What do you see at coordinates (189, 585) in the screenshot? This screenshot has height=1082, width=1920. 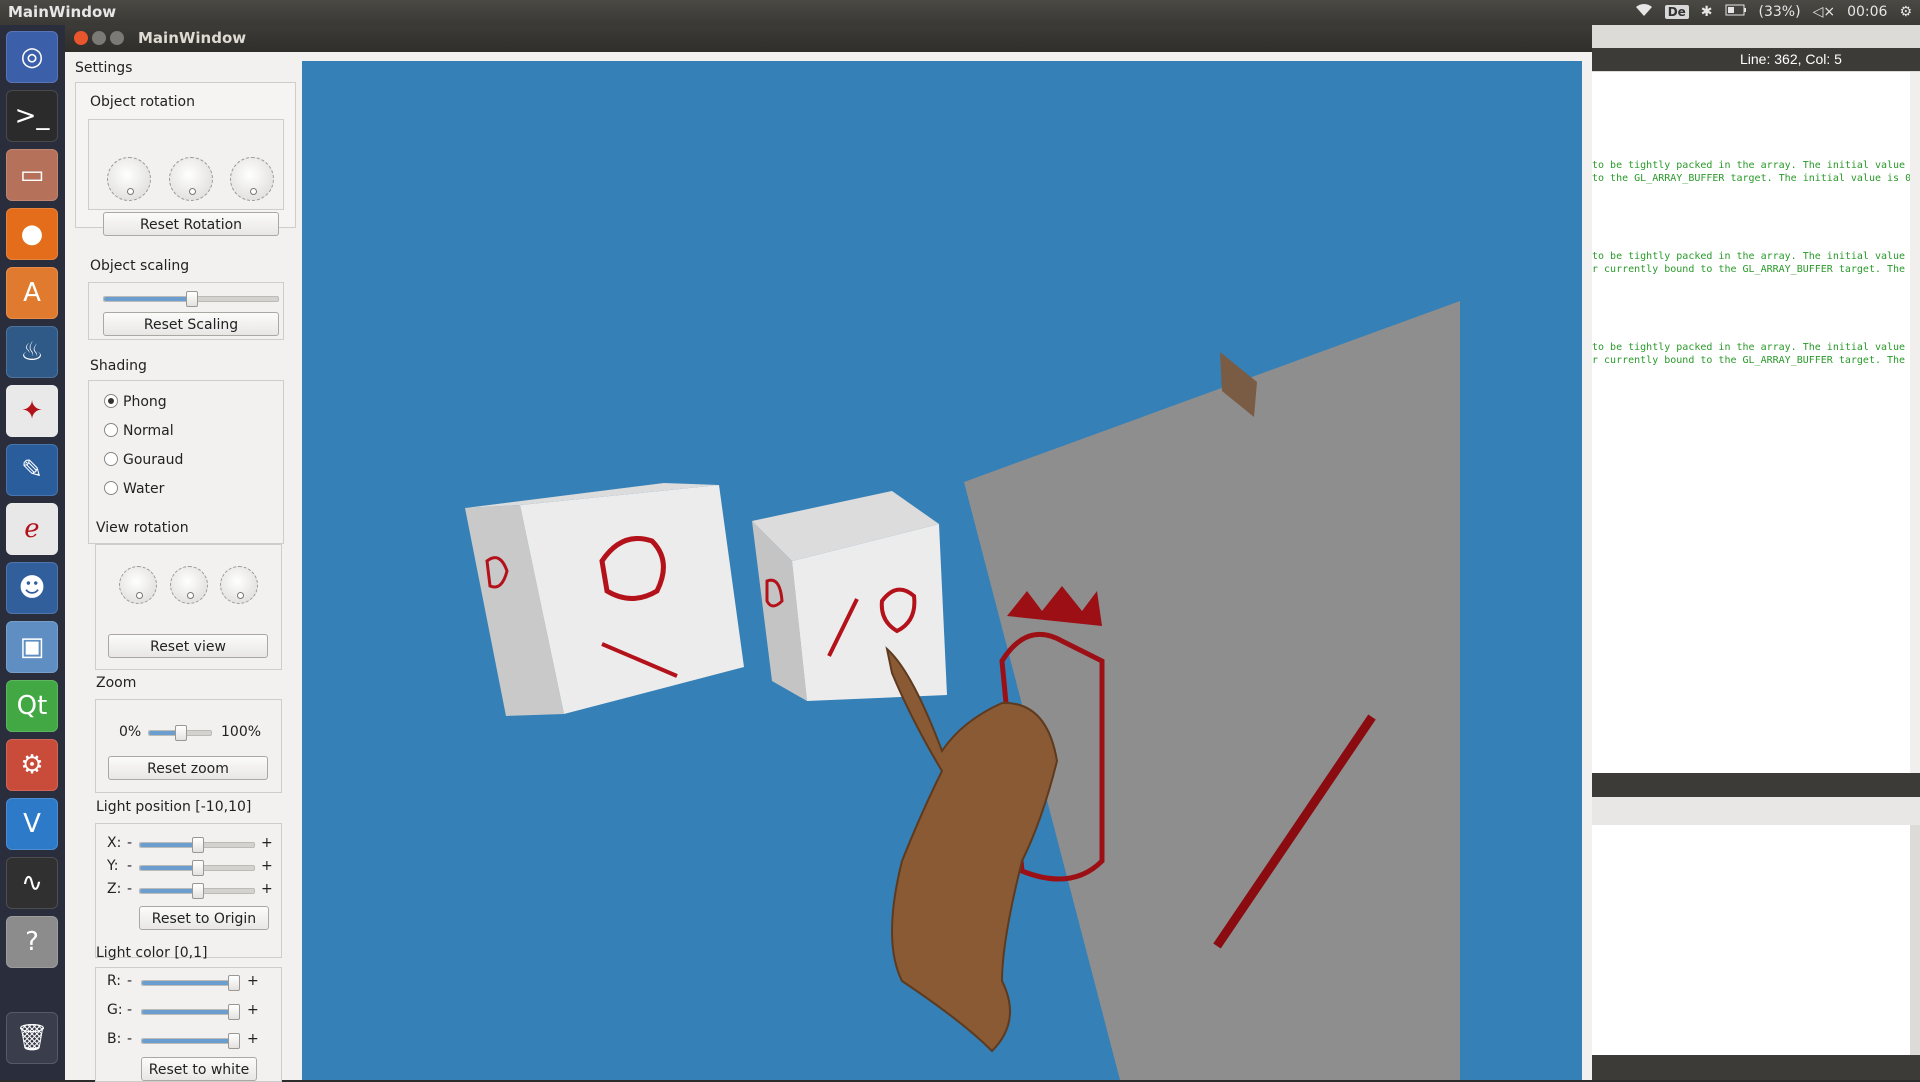 I see `view-dial-y` at bounding box center [189, 585].